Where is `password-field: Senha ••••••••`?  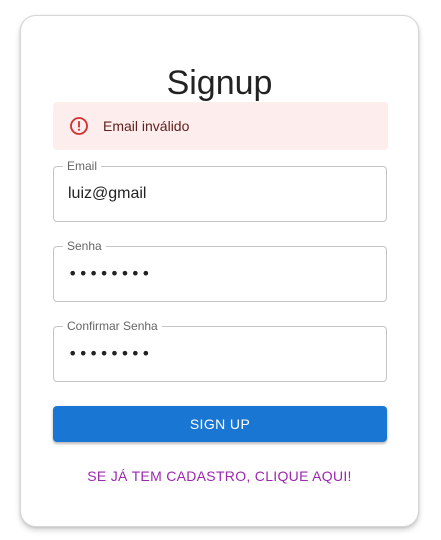 password-field: Senha •••••••• is located at coordinates (220, 270).